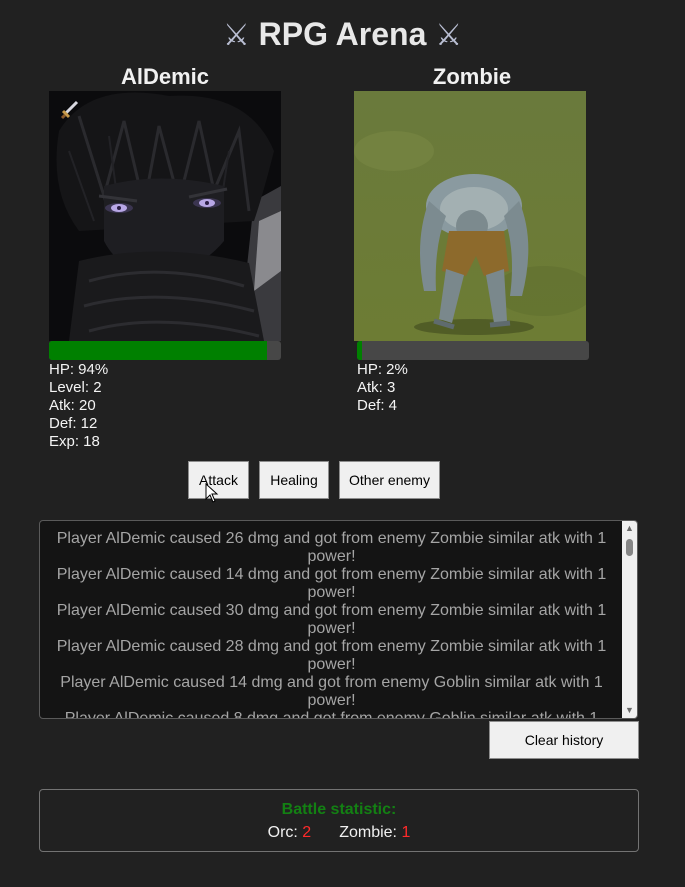 The width and height of the screenshot is (685, 887). I want to click on enemy-name: Zombie, so click(472, 76).